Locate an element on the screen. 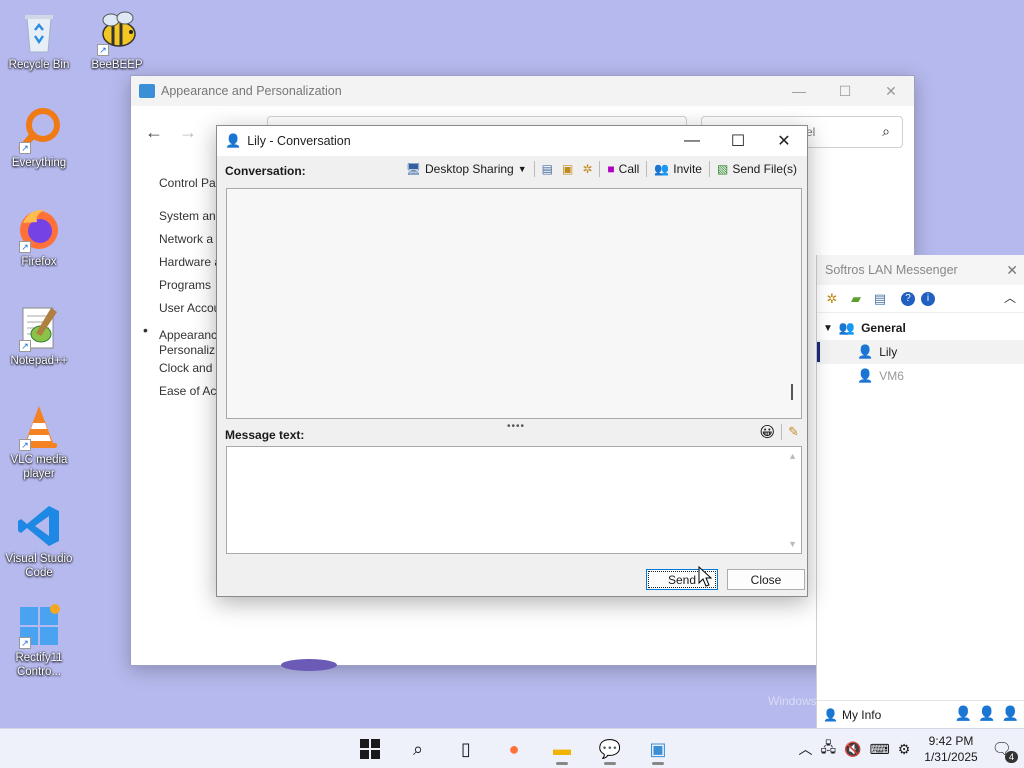 The image size is (1024, 768). invite-button: 👥 Invite is located at coordinates (678, 169).